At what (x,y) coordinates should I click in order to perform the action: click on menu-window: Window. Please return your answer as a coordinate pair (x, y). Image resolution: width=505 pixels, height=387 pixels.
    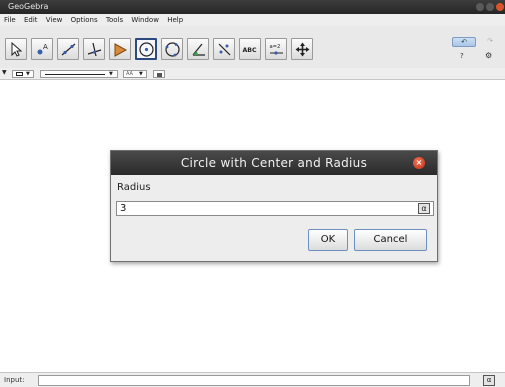
    Looking at the image, I should click on (145, 20).